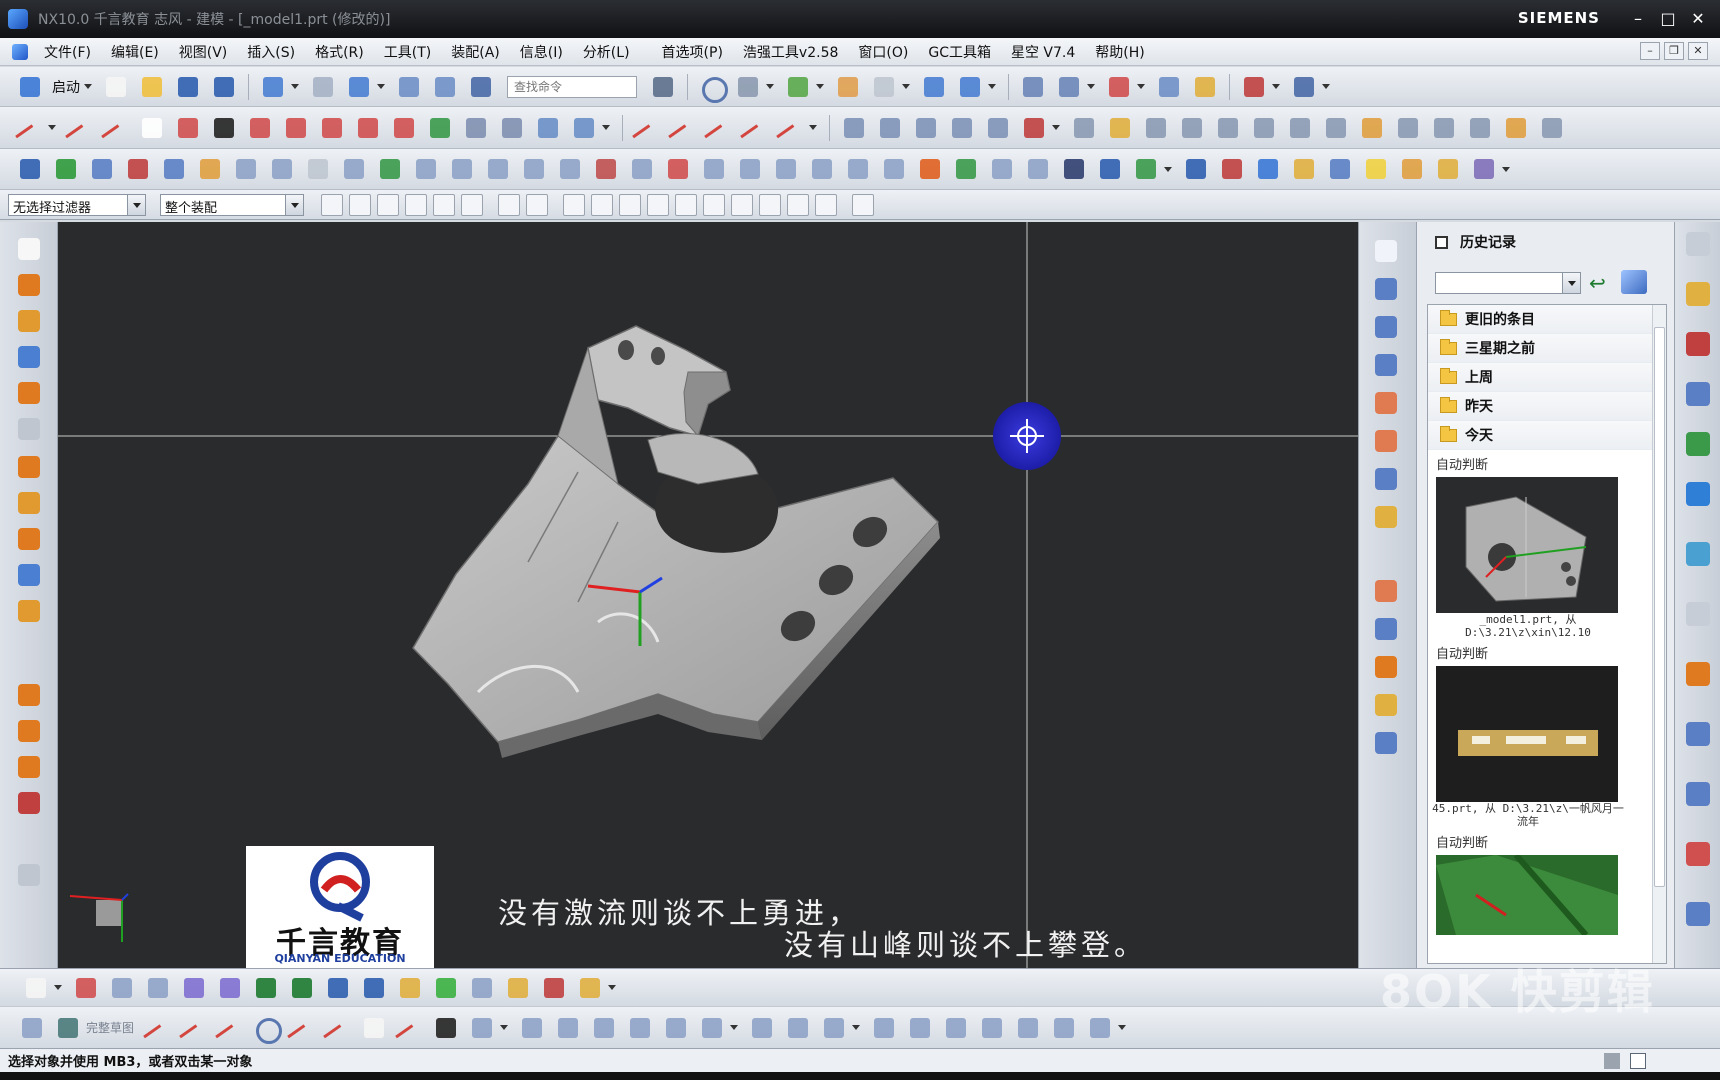 This screenshot has height=1080, width=1720. I want to click on boss-icon, so click(1264, 128).